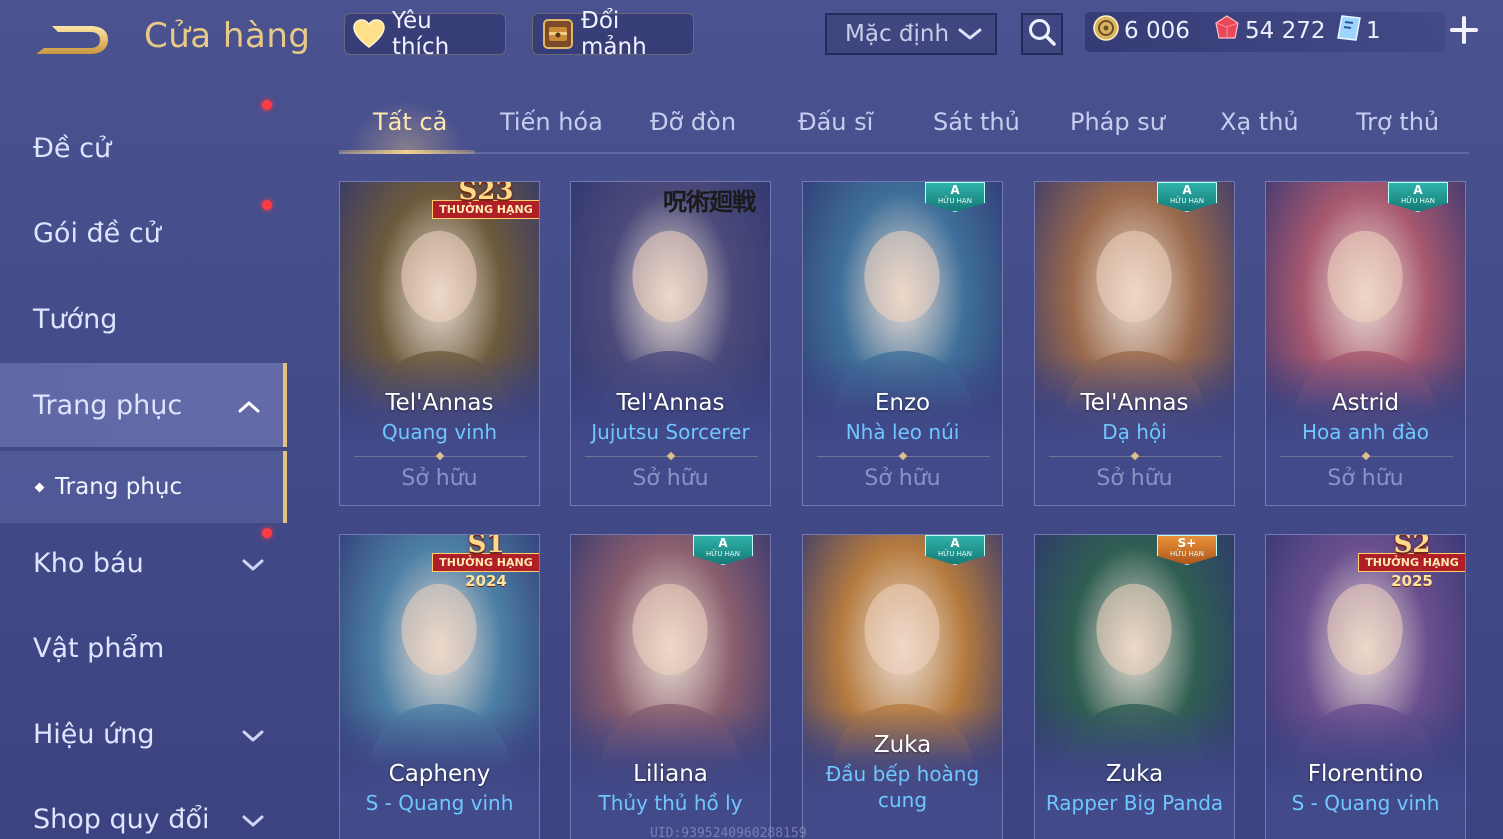 Image resolution: width=1503 pixels, height=839 pixels. Describe the element at coordinates (420, 34) in the screenshot. I see `favorites-label: Yêu thích` at that location.